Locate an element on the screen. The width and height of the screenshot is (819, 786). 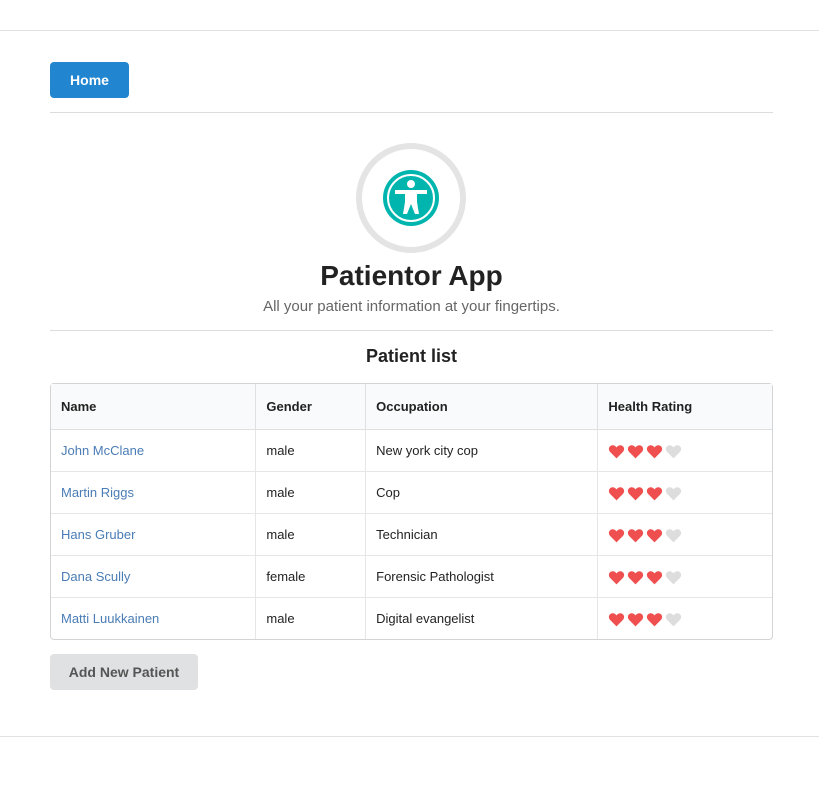
bottom-divider is located at coordinates (409, 736).